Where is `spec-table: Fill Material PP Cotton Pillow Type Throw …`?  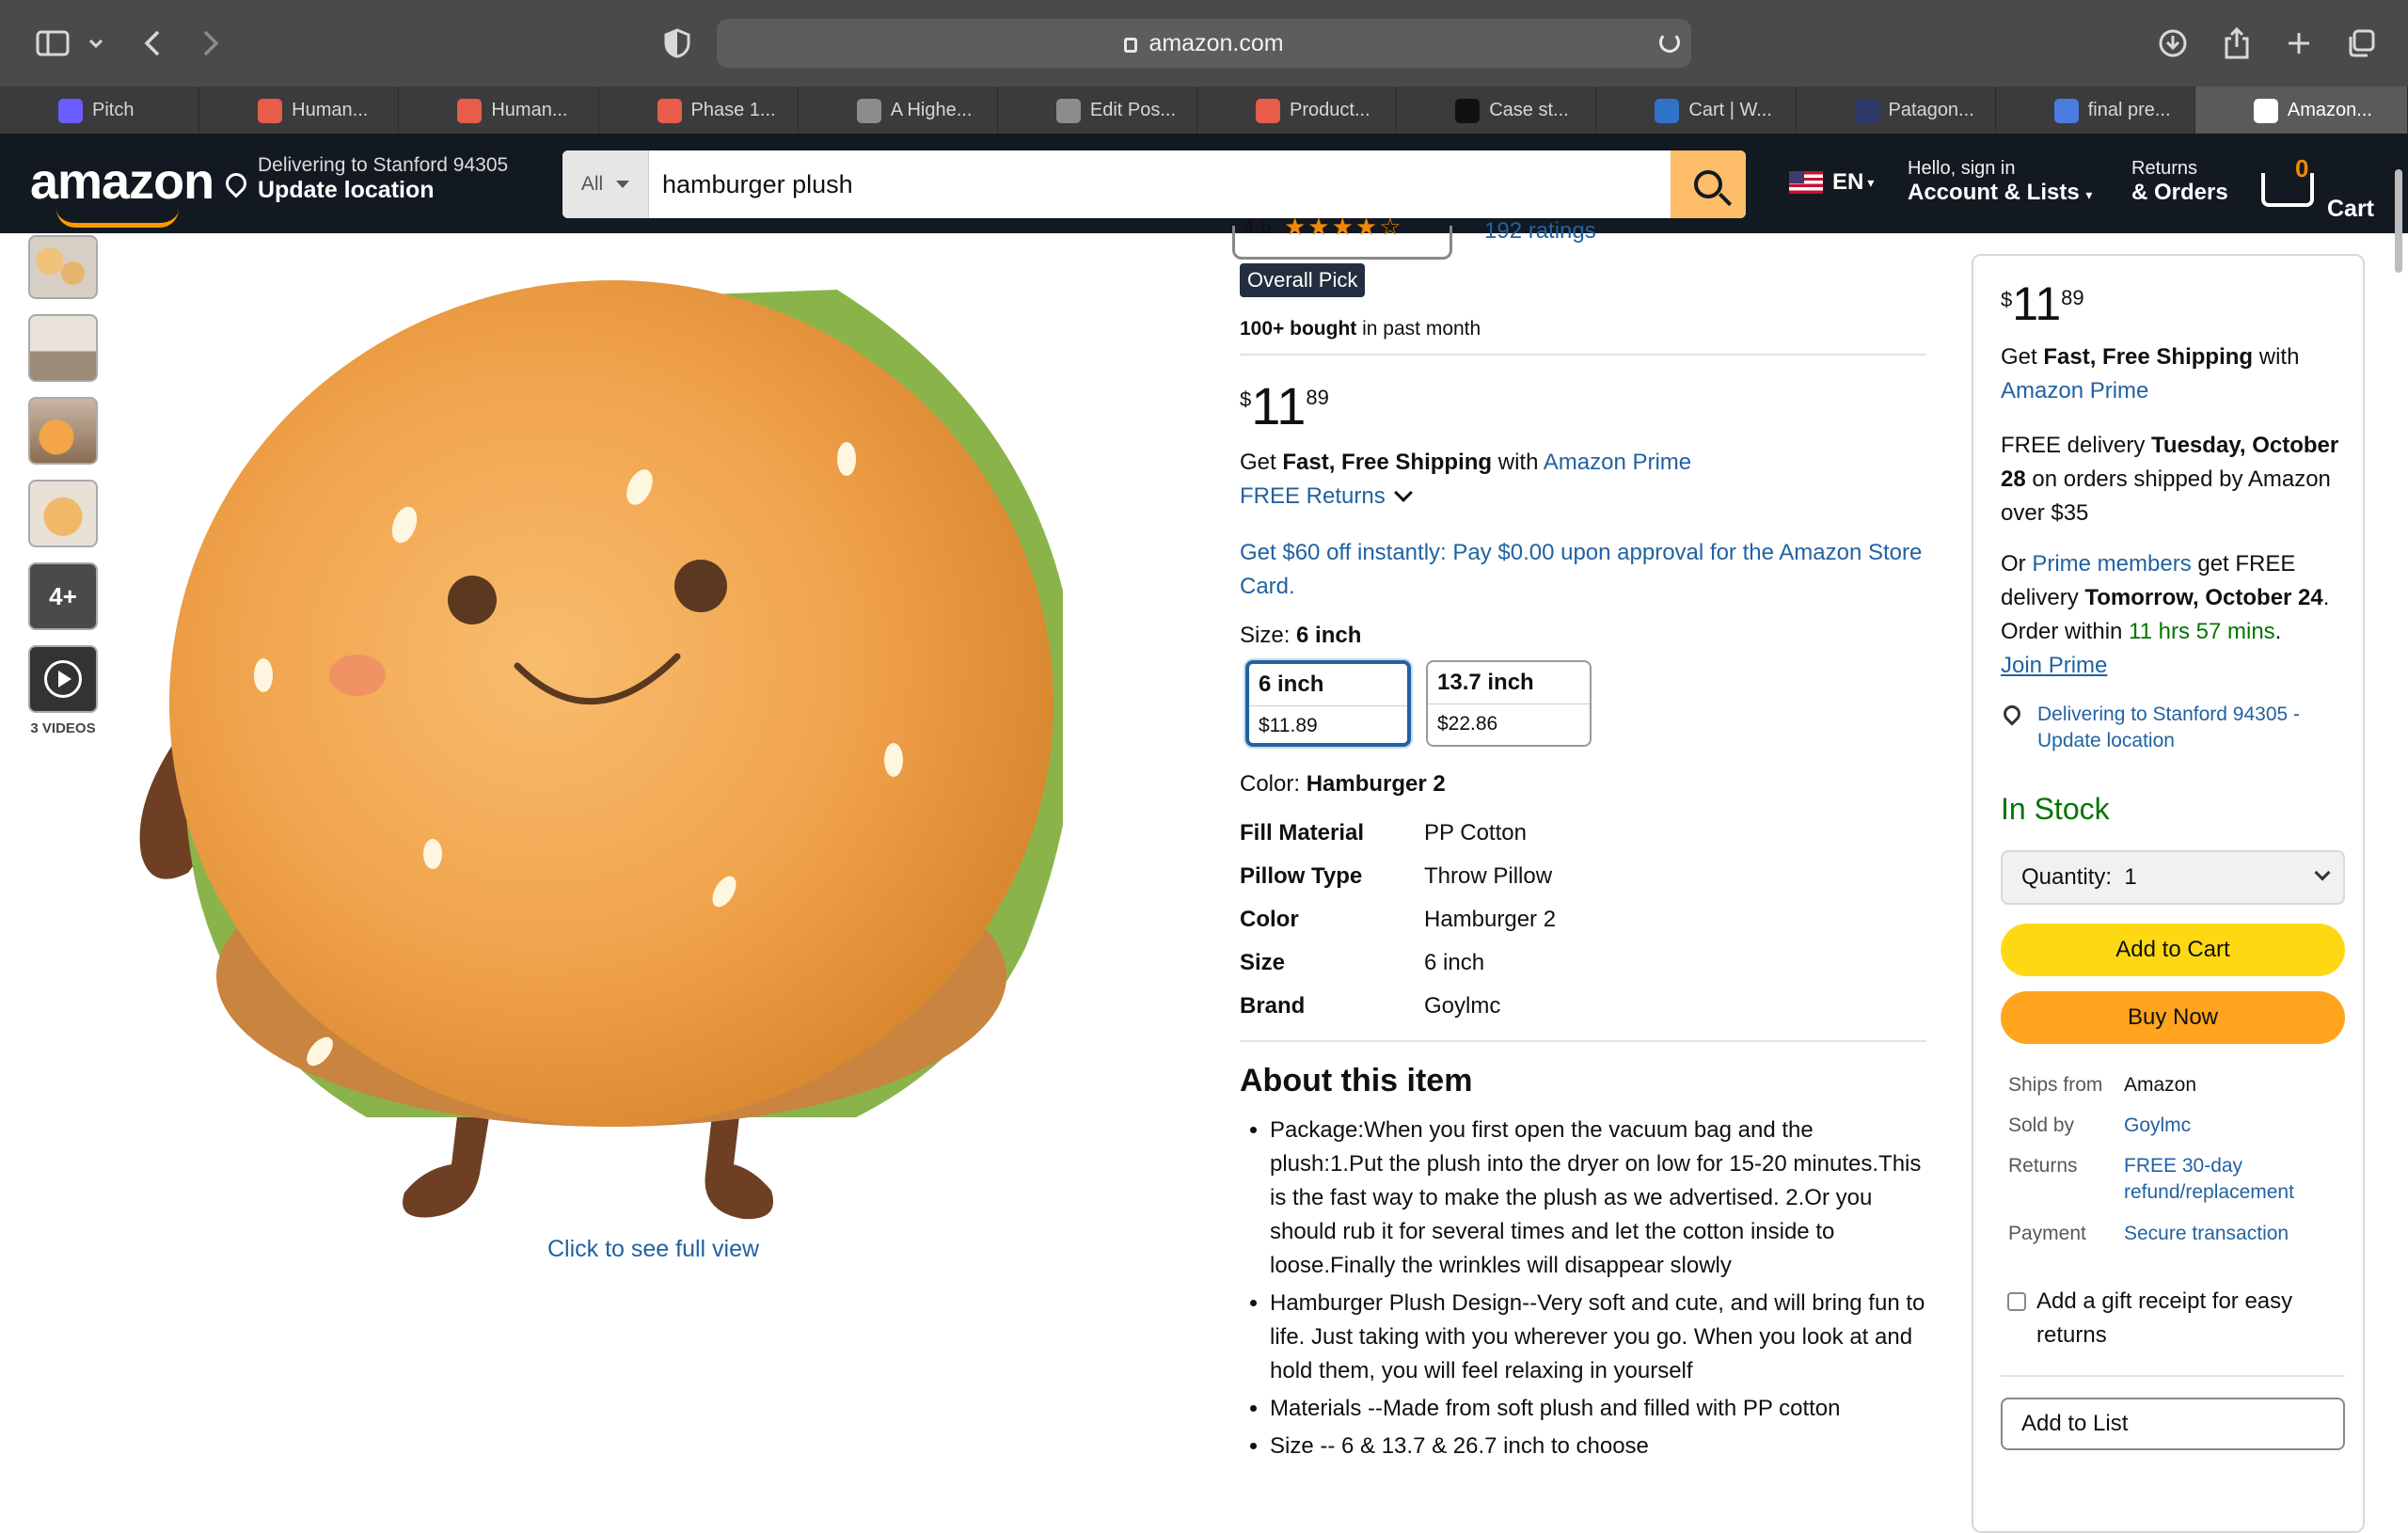 spec-table: Fill Material PP Cotton Pillow Type Throw … is located at coordinates (1398, 928).